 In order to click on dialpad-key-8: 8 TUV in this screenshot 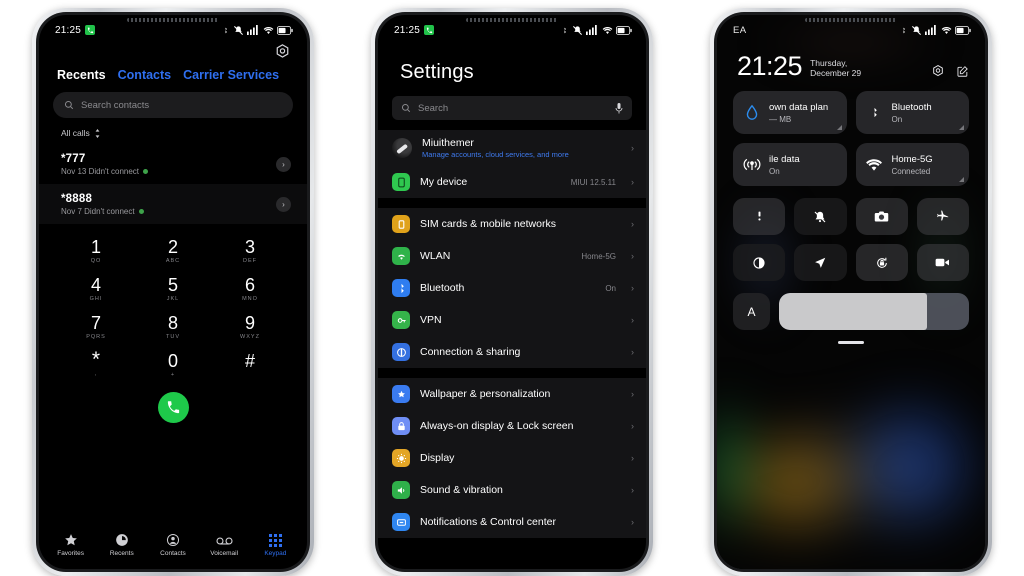, I will do `click(173, 327)`.